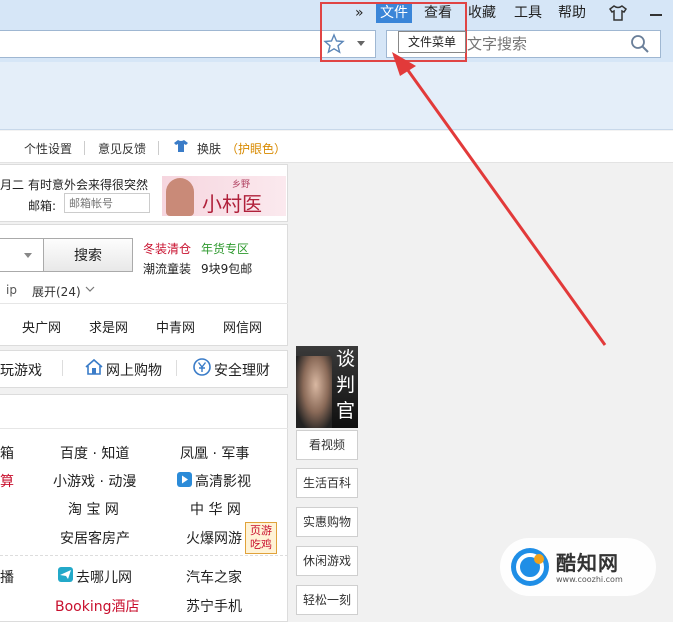 The height and width of the screenshot is (622, 673). Describe the element at coordinates (181, 146) in the screenshot. I see `tshirt-icon` at that location.